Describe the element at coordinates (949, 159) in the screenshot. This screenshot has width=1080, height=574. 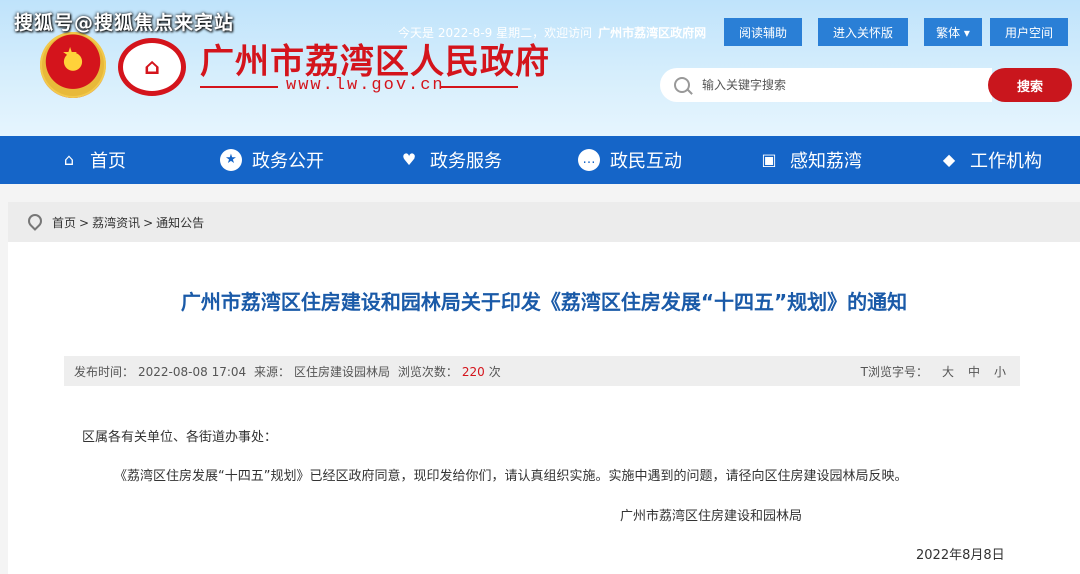
I see `cube-icon: ◆` at that location.